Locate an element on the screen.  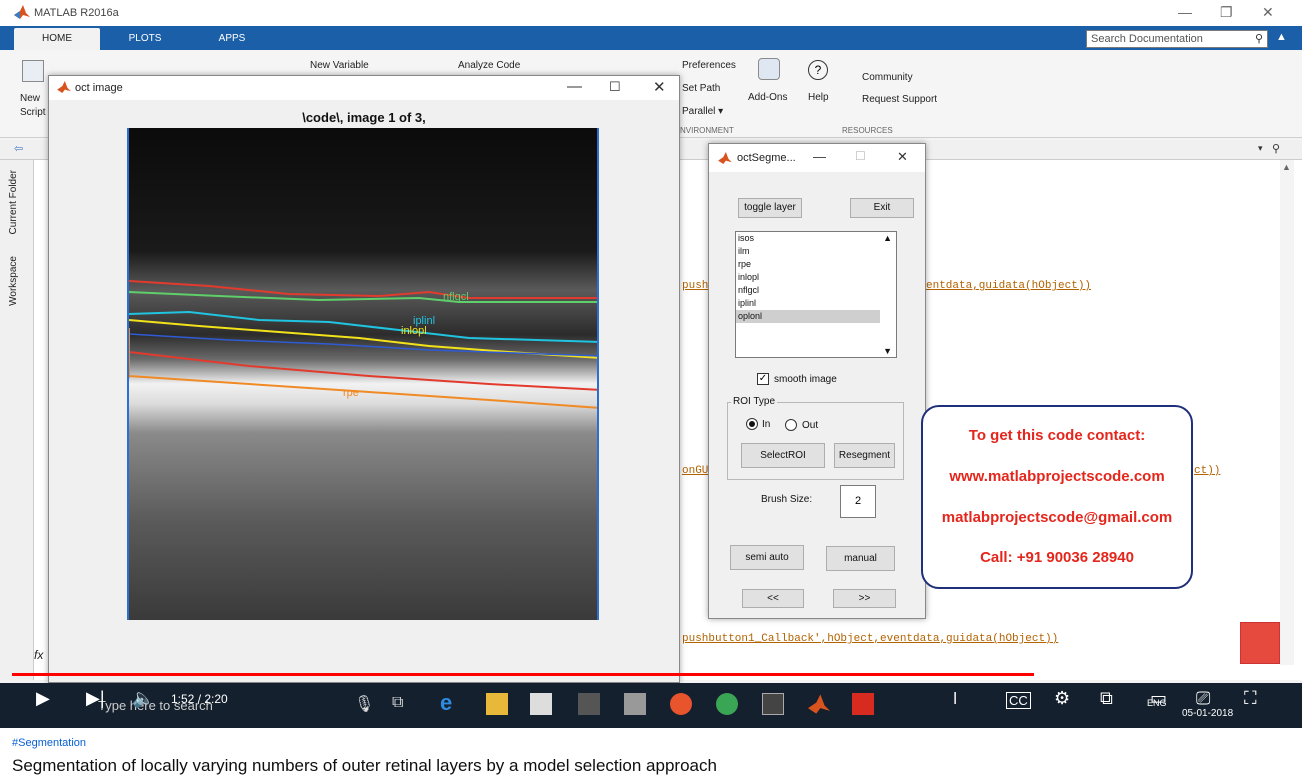
next-button: >> is located at coordinates (864, 598).